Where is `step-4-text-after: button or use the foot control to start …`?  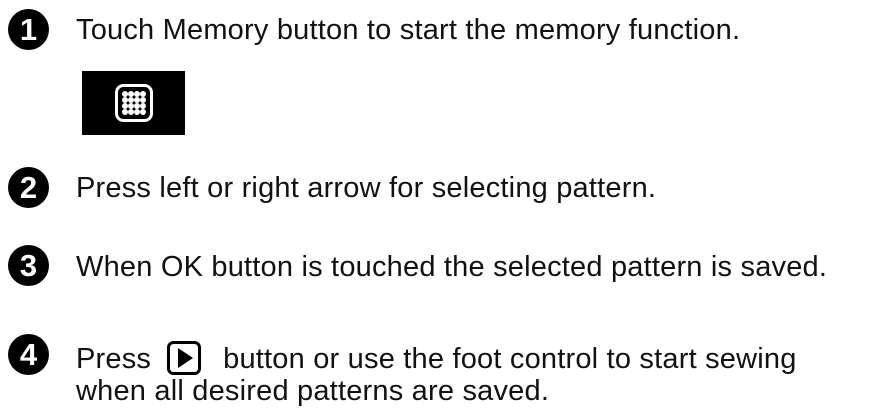 step-4-text-after: button or use the foot control to start … is located at coordinates (510, 359).